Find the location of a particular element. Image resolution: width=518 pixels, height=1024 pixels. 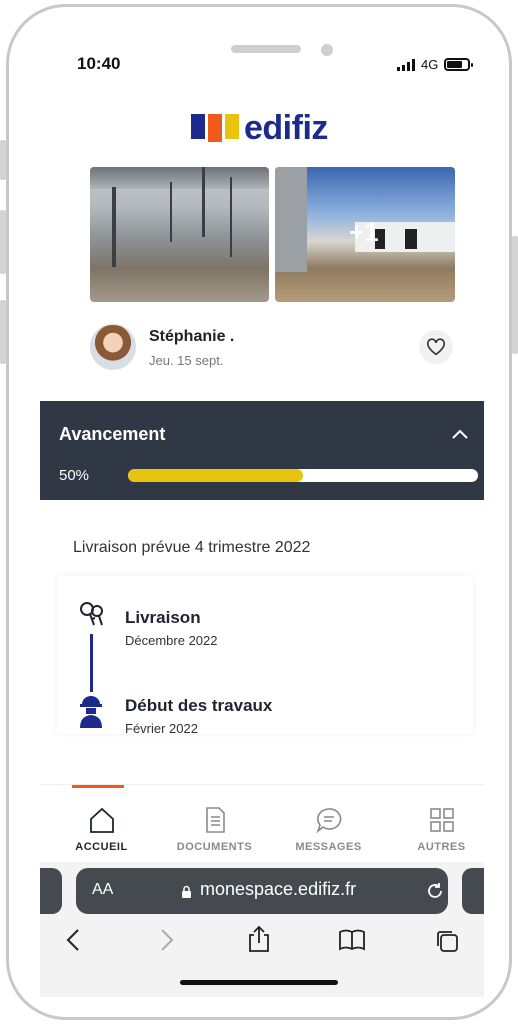

forward-icon is located at coordinates (167, 940).